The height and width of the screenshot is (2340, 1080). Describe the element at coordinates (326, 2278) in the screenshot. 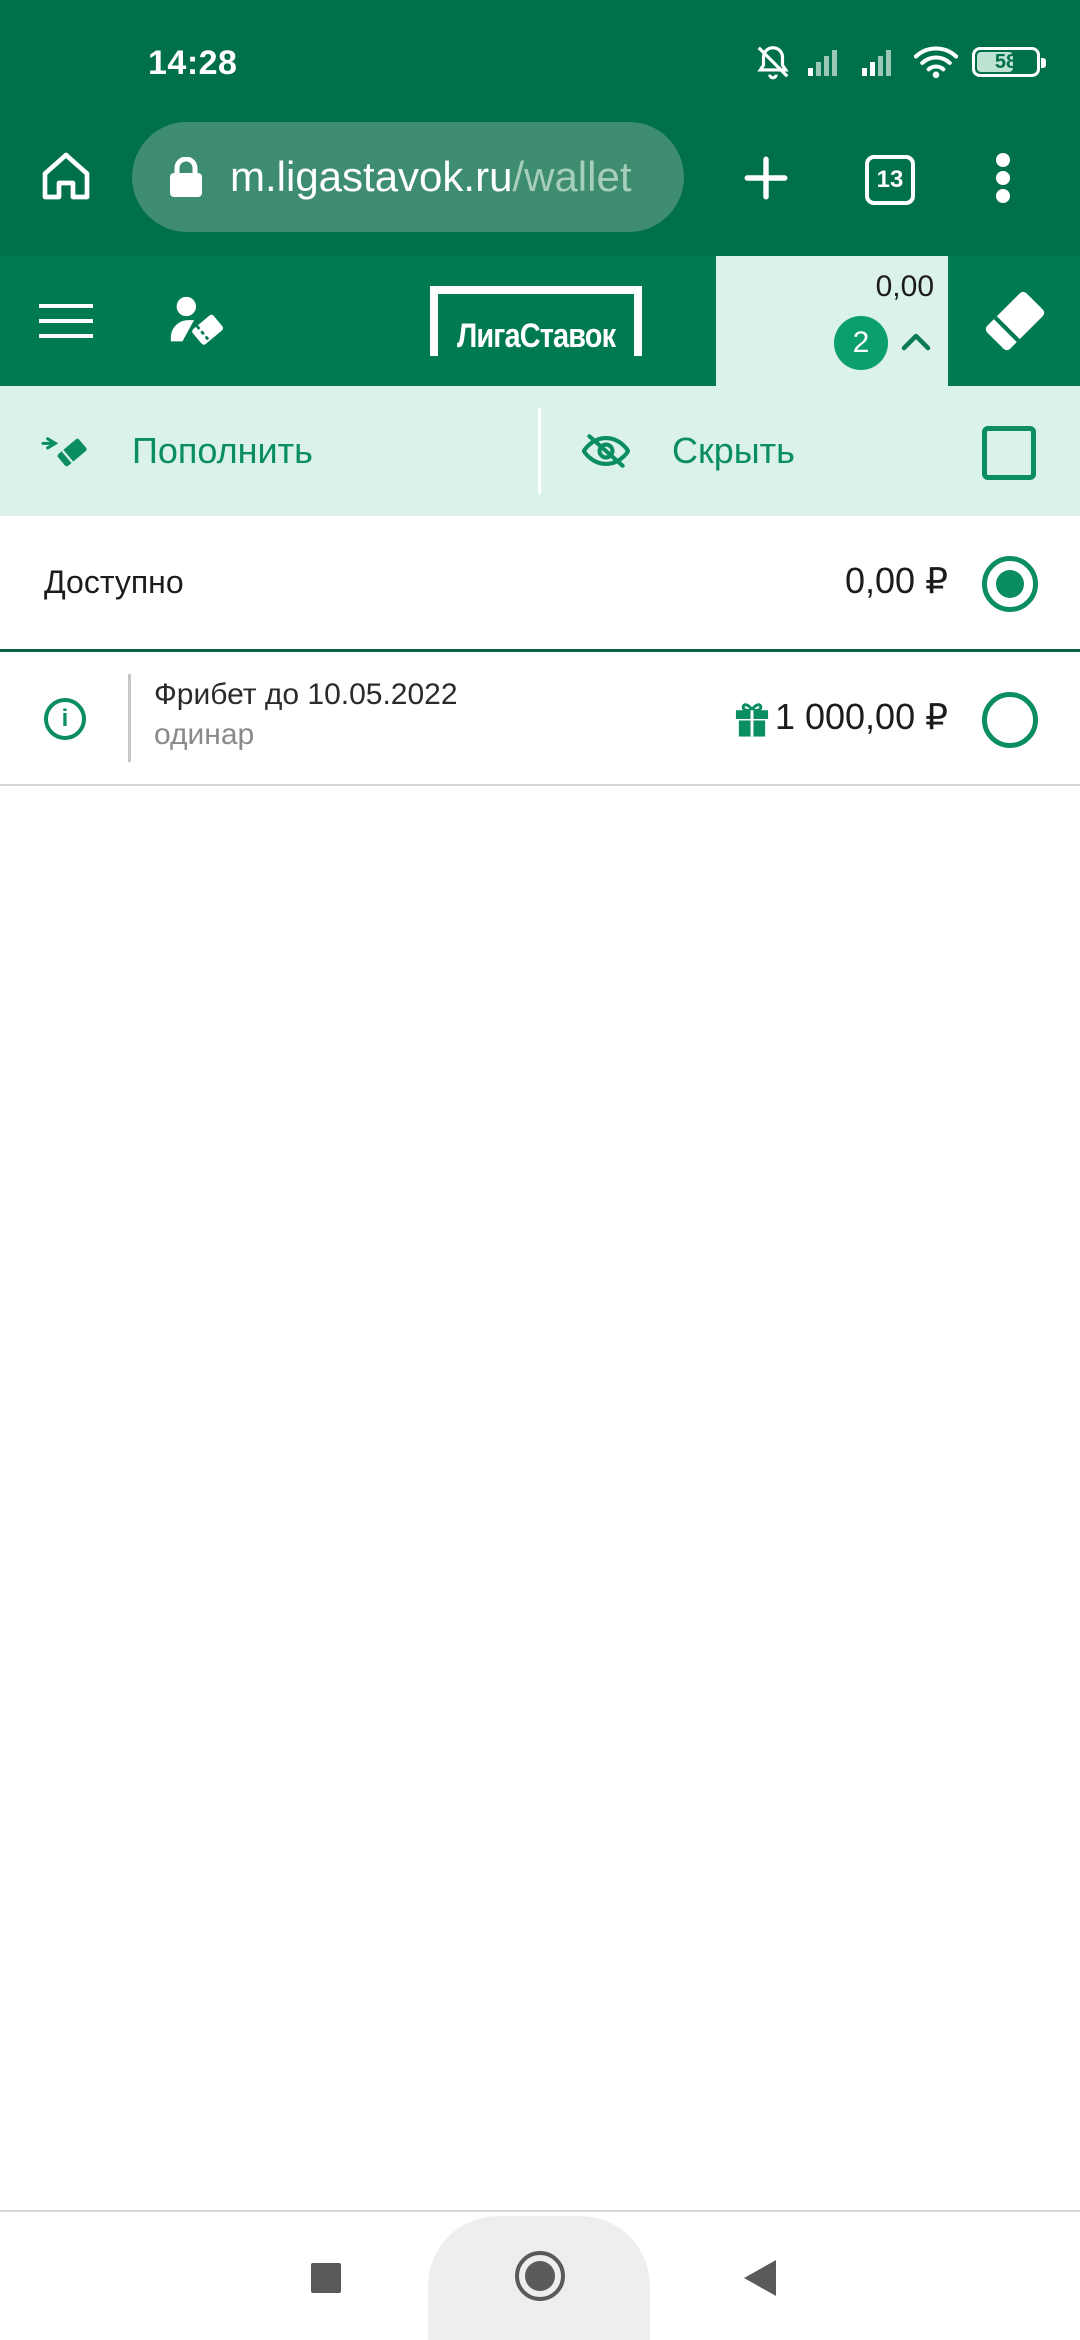

I see `recents-icon` at that location.